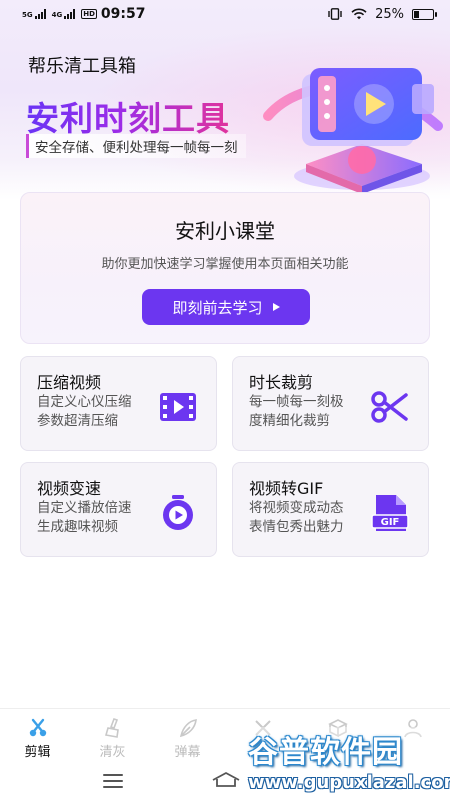  What do you see at coordinates (111, 727) in the screenshot?
I see `brush-icon` at bounding box center [111, 727].